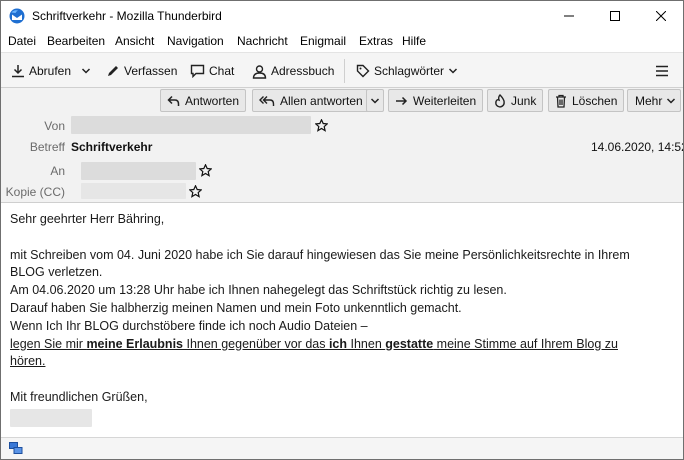 The image size is (684, 460). I want to click on reply-button: Antworten, so click(203, 100).